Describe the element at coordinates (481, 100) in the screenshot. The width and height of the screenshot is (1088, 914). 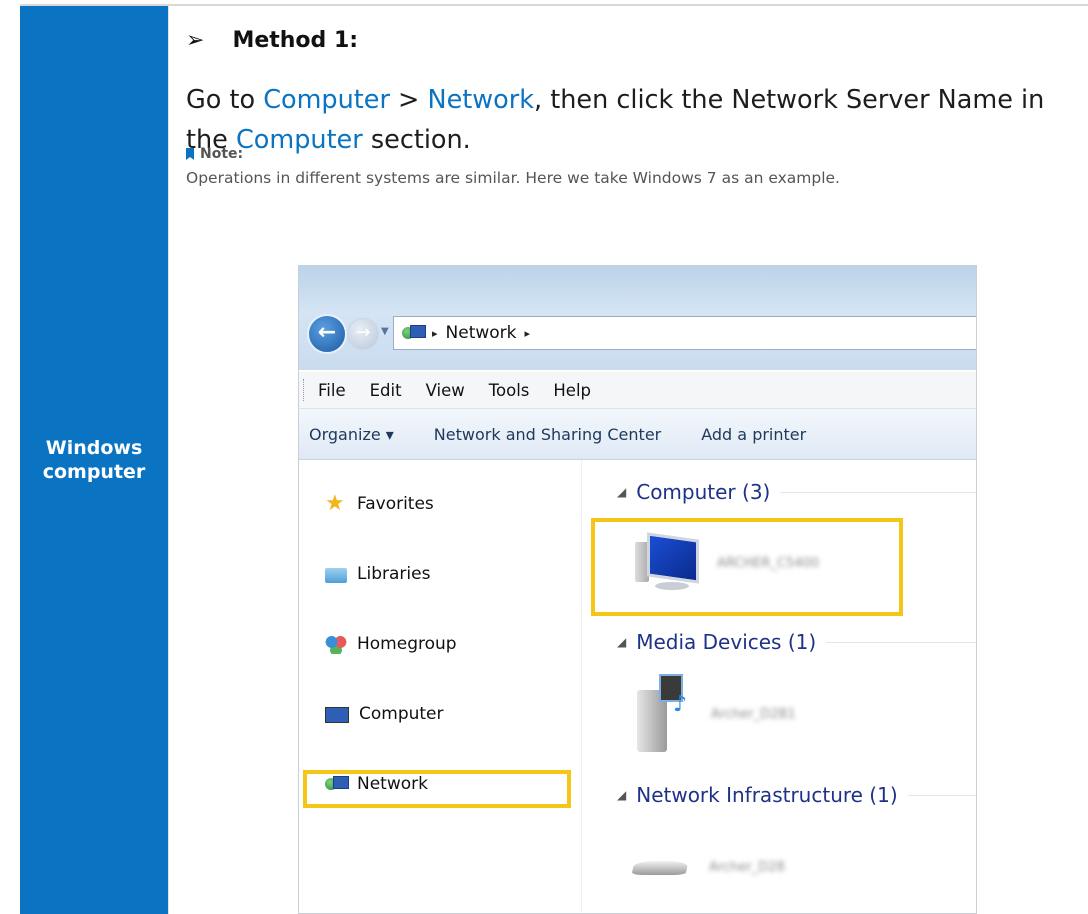
I see `network-link: Network` at that location.